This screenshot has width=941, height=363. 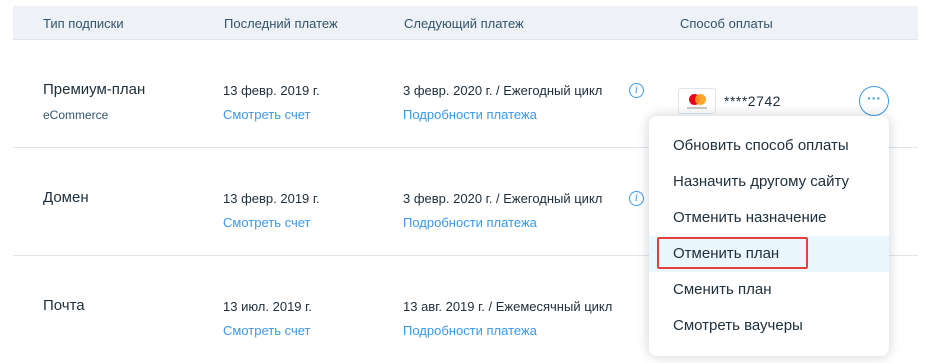 I want to click on plan-name: Почта, so click(x=64, y=305).